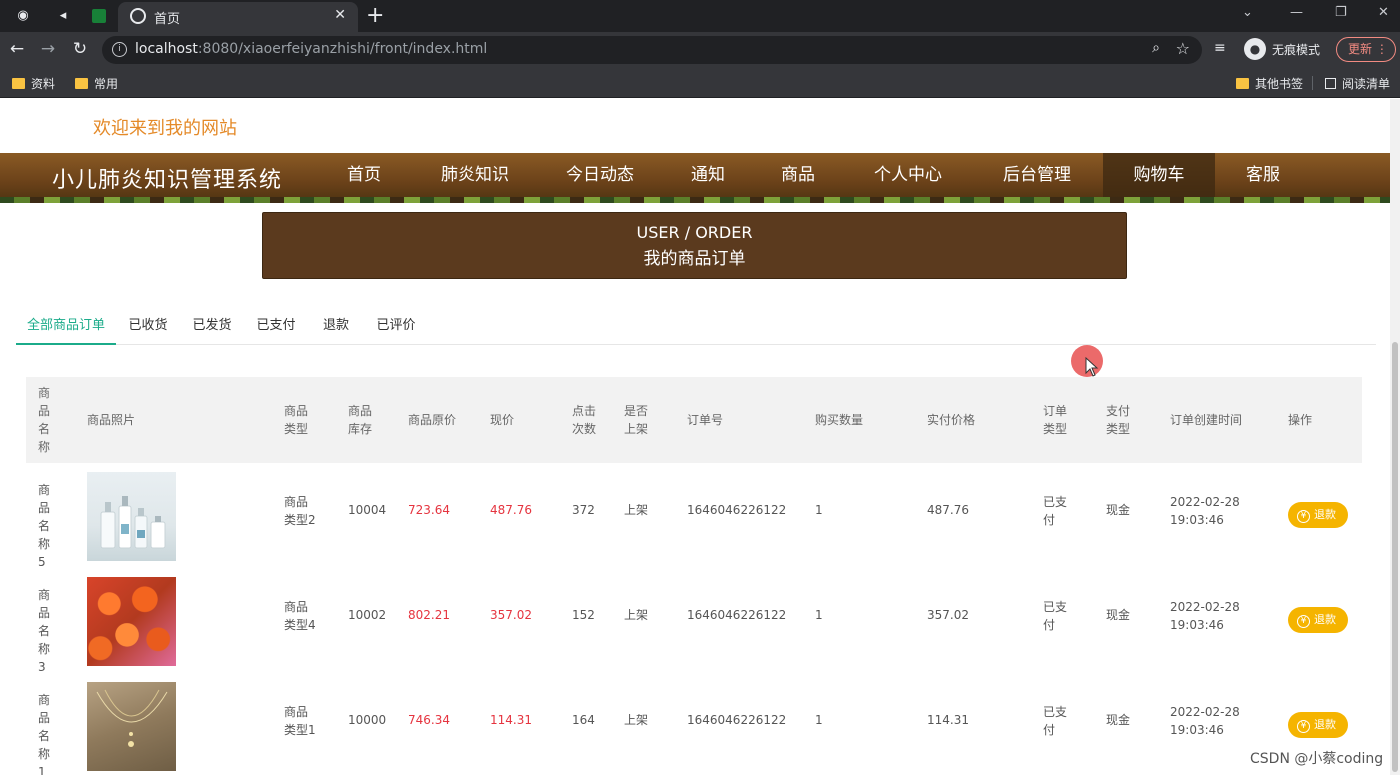 The height and width of the screenshot is (775, 1400). I want to click on cell-paid: 357.02, so click(948, 615).